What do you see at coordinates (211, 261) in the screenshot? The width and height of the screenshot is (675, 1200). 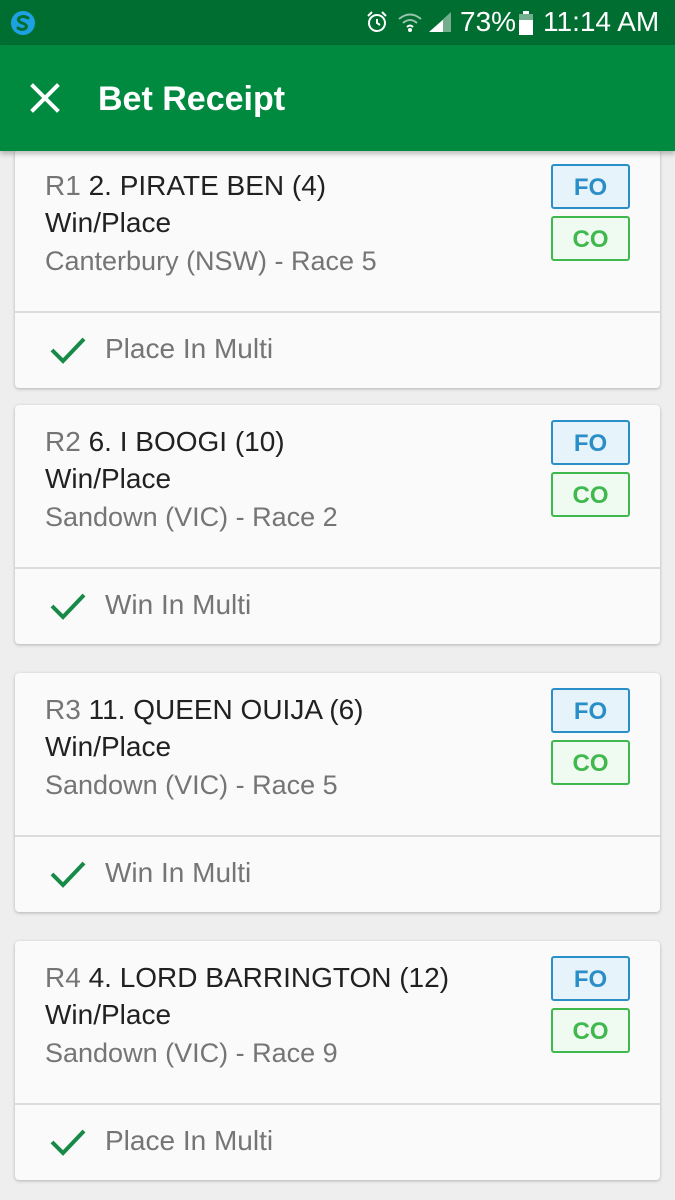 I see `venue-race: Canterbury (NSW) - Race 5` at bounding box center [211, 261].